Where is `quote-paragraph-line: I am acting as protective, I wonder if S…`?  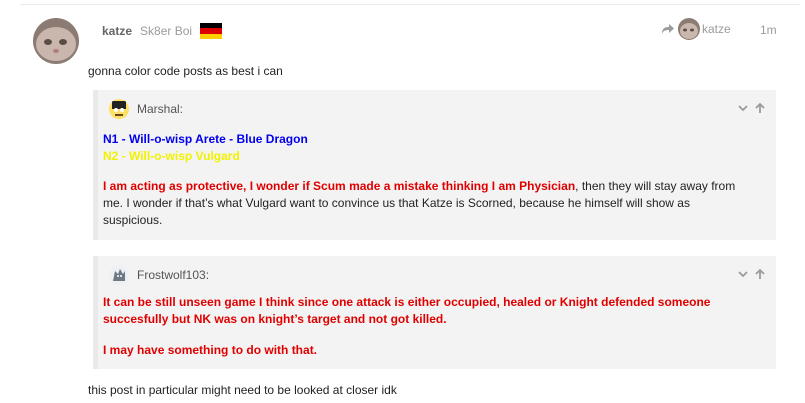 quote-paragraph-line: I am acting as protective, I wonder if S… is located at coordinates (419, 186).